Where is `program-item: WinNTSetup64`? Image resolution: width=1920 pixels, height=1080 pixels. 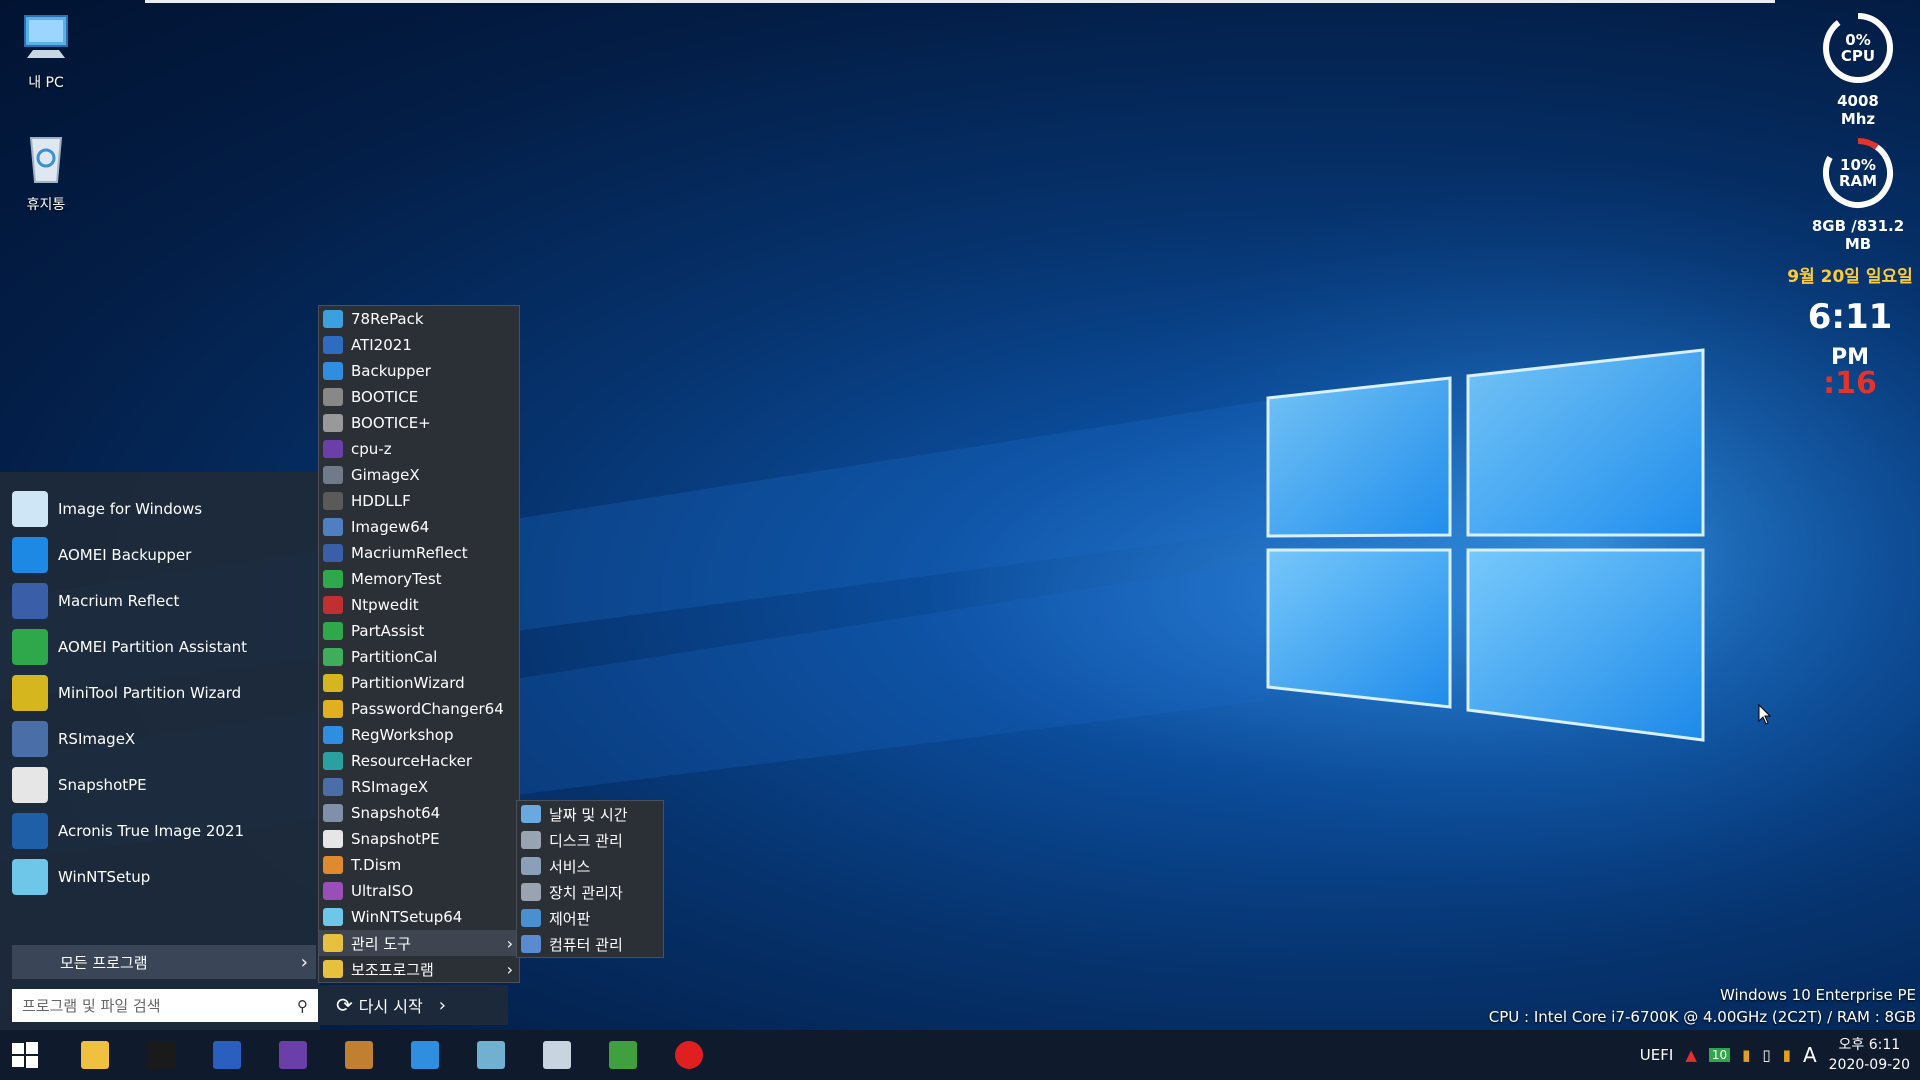
program-item: WinNTSetup64 is located at coordinates (419, 917).